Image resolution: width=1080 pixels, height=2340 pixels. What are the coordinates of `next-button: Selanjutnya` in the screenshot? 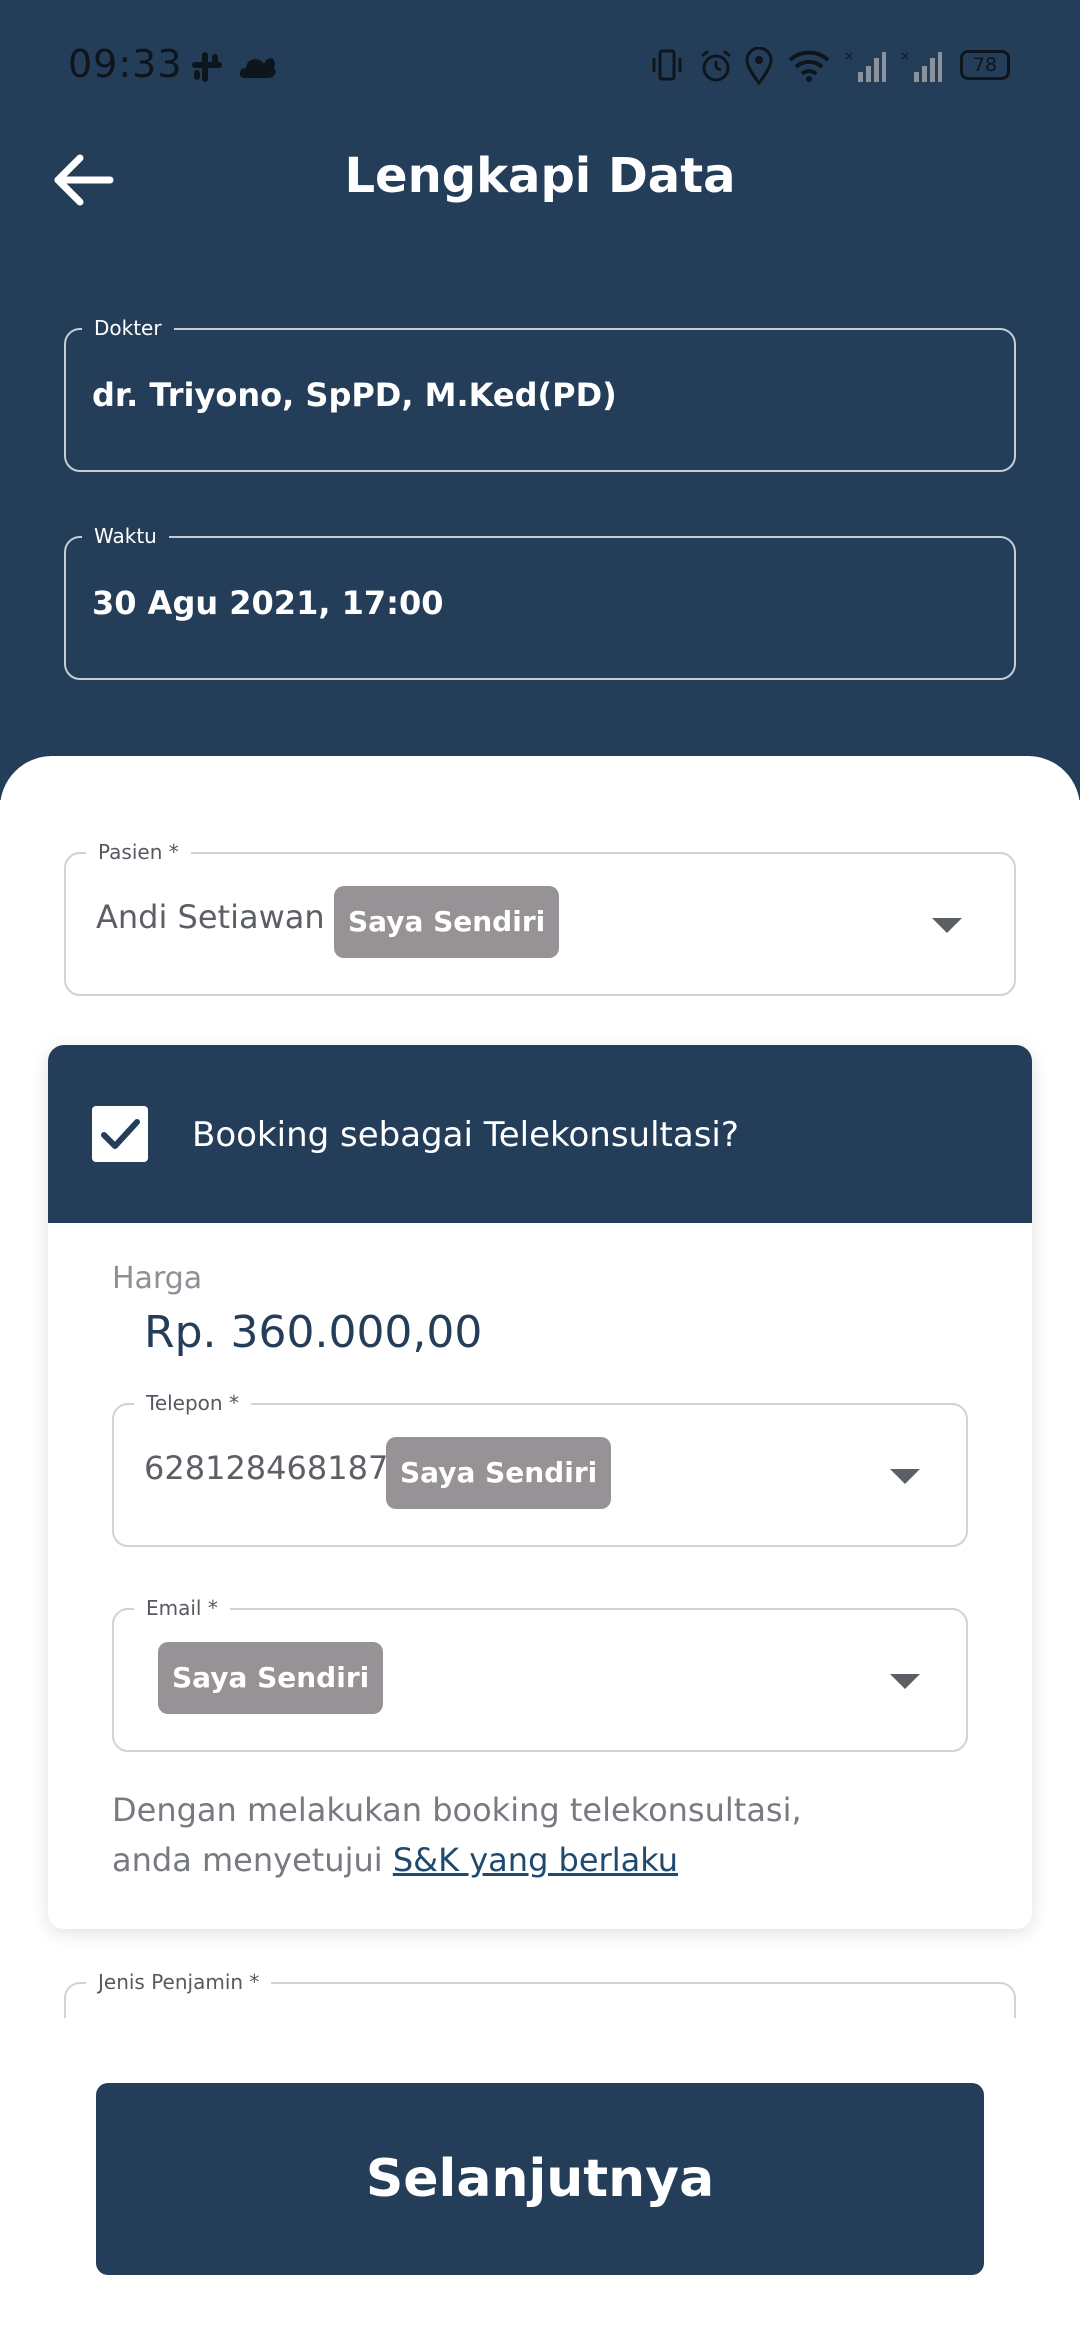 It's located at (540, 2179).